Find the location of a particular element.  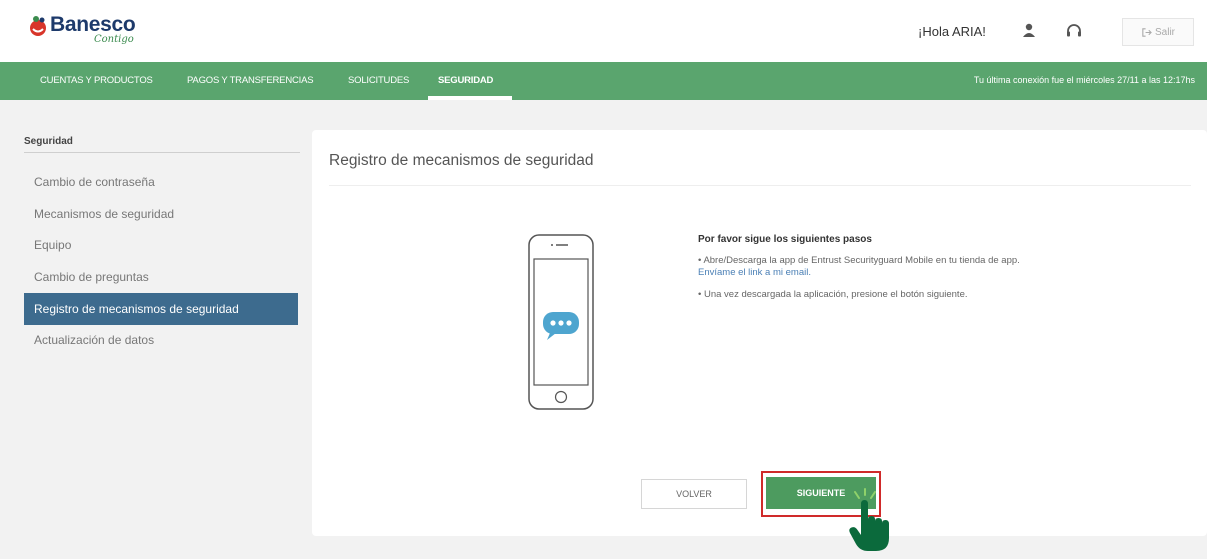

banesco-logo: Banesco Contigo is located at coordinates (93, 32).